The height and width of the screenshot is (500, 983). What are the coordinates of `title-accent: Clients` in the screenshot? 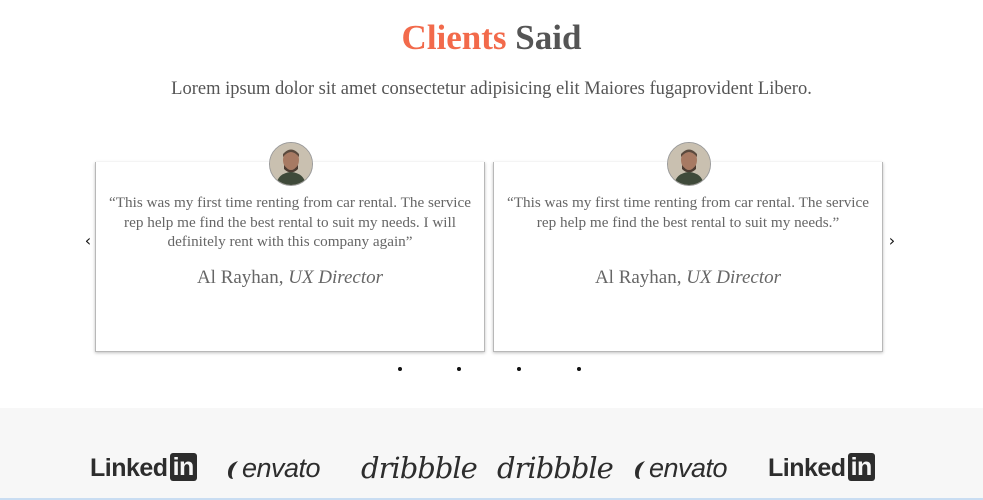 It's located at (454, 37).